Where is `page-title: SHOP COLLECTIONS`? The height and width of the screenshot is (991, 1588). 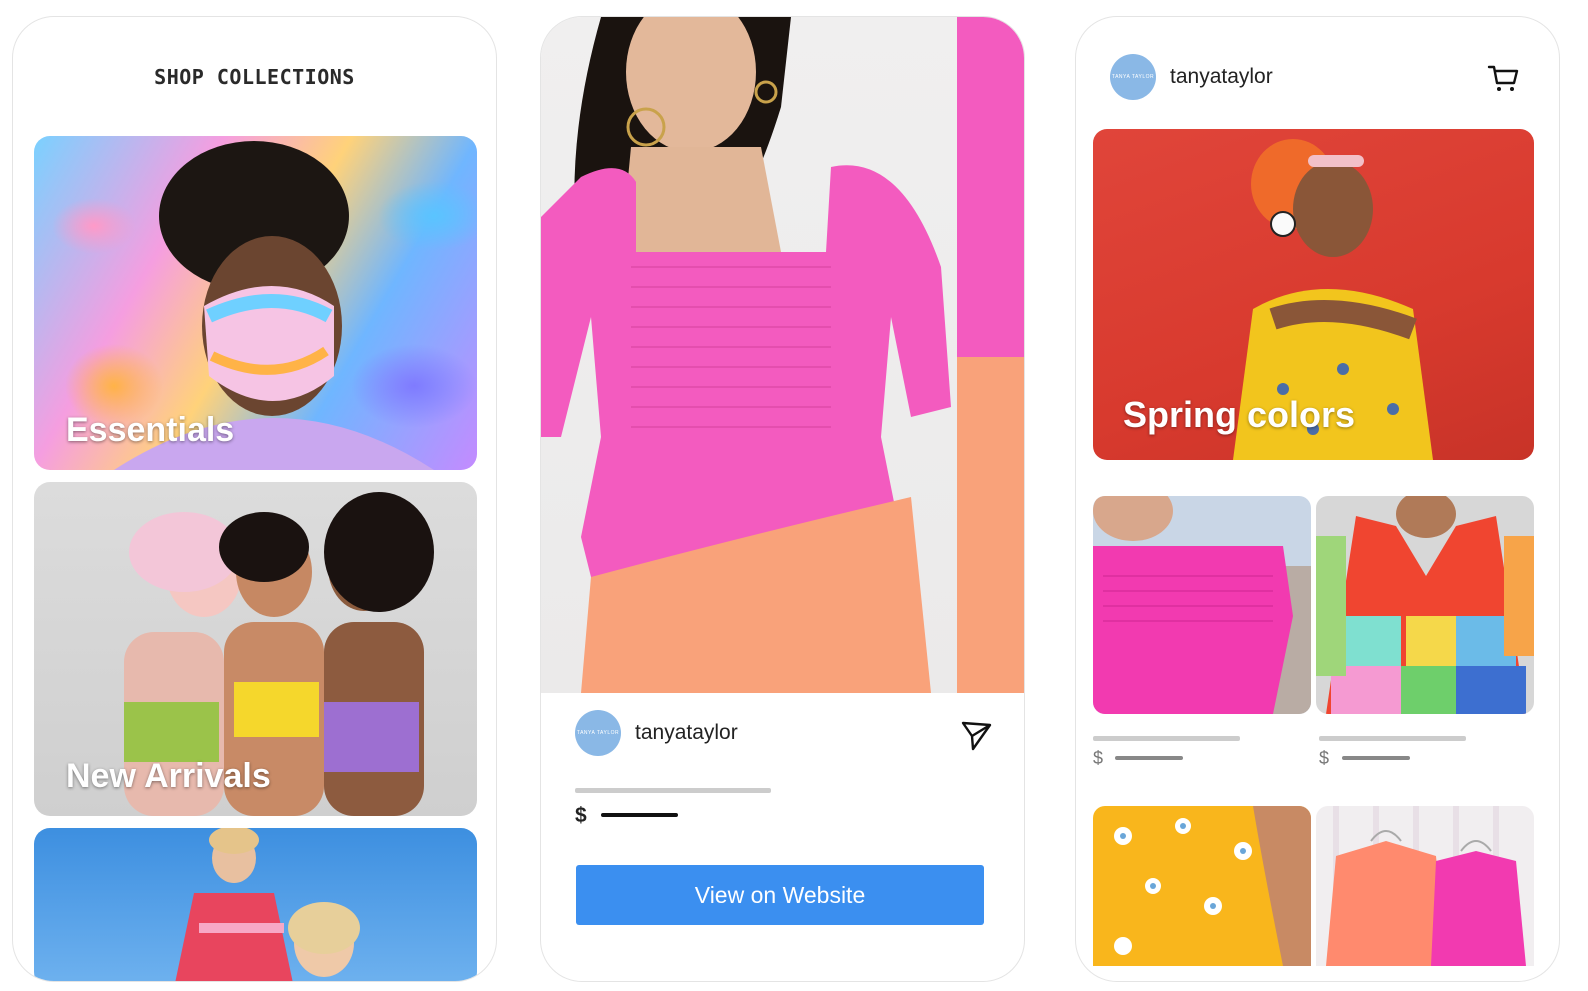
page-title: SHOP COLLECTIONS is located at coordinates (254, 77).